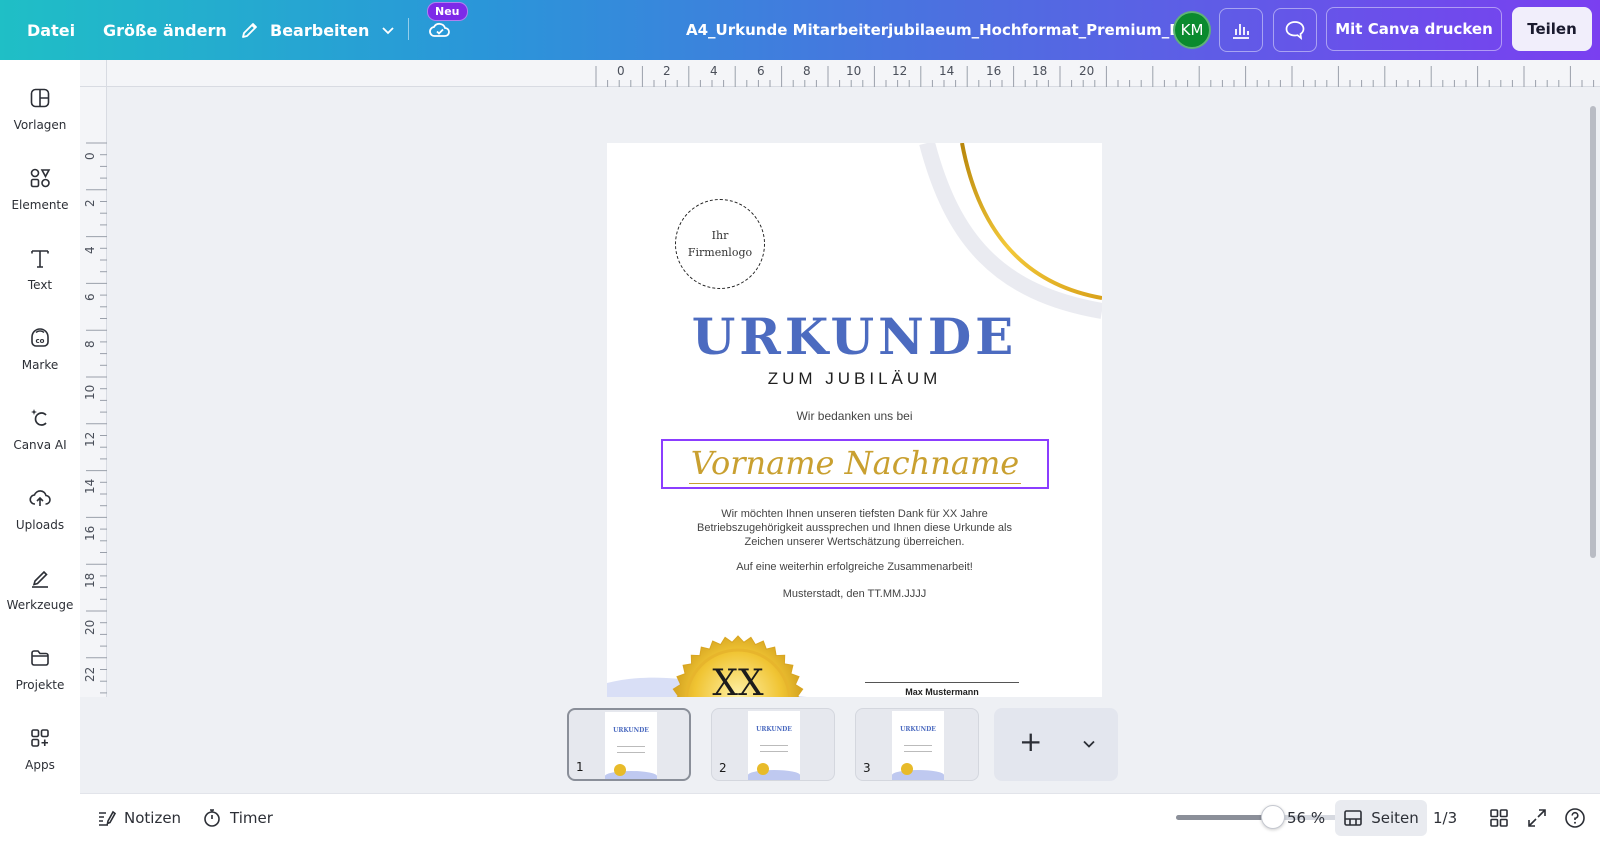 The width and height of the screenshot is (1600, 841). Describe the element at coordinates (90, 439) in the screenshot. I see `ruler-label: 12` at that location.